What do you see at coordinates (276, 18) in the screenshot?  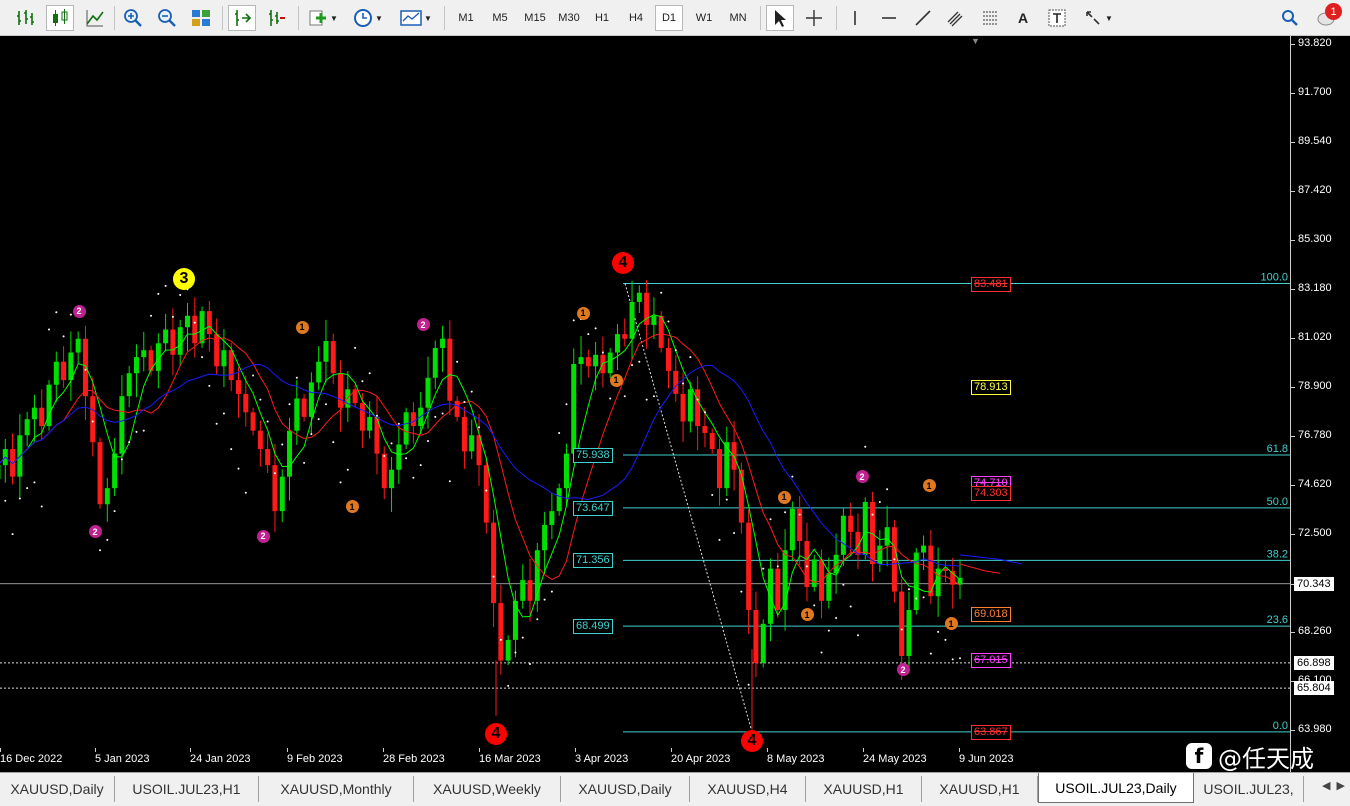 I see `chart-shift-button` at bounding box center [276, 18].